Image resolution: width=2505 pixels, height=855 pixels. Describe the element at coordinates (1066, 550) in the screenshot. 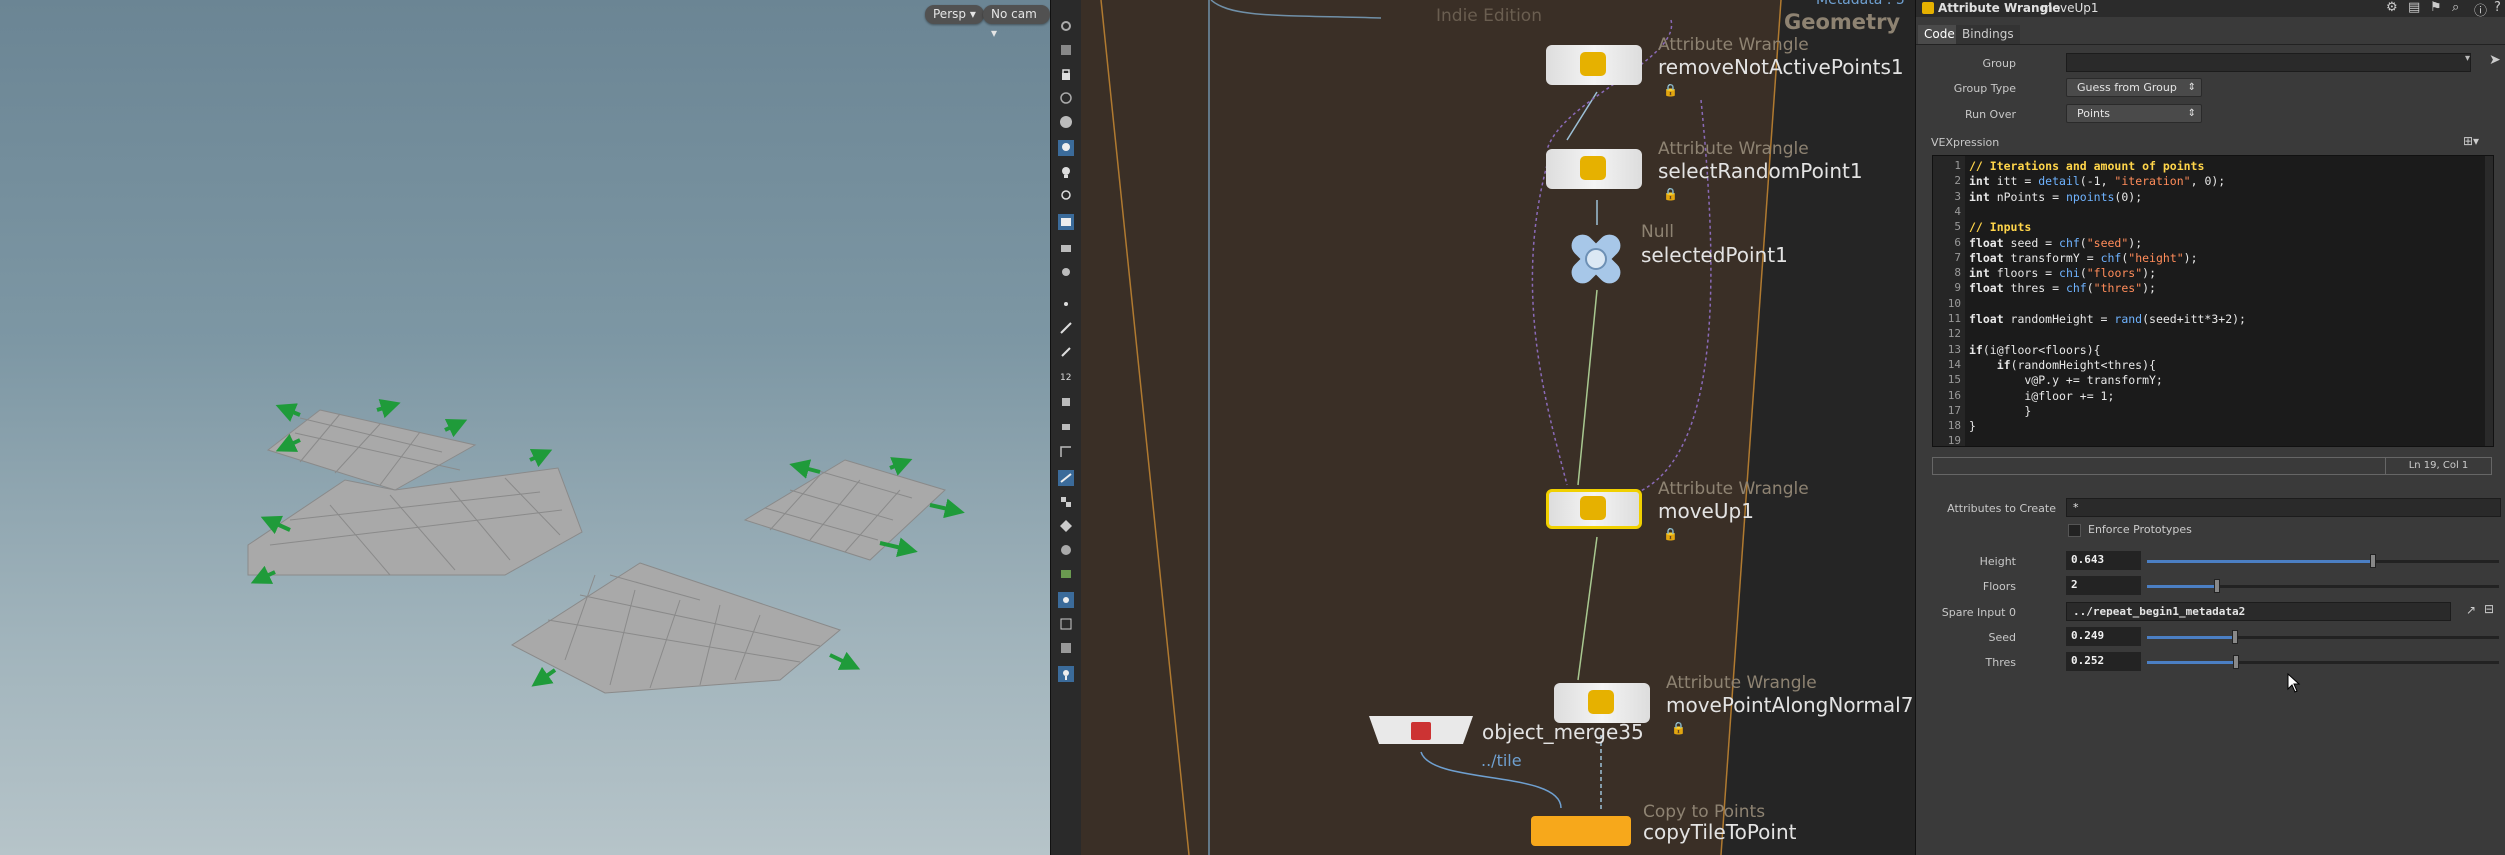

I see `shading-icon` at that location.